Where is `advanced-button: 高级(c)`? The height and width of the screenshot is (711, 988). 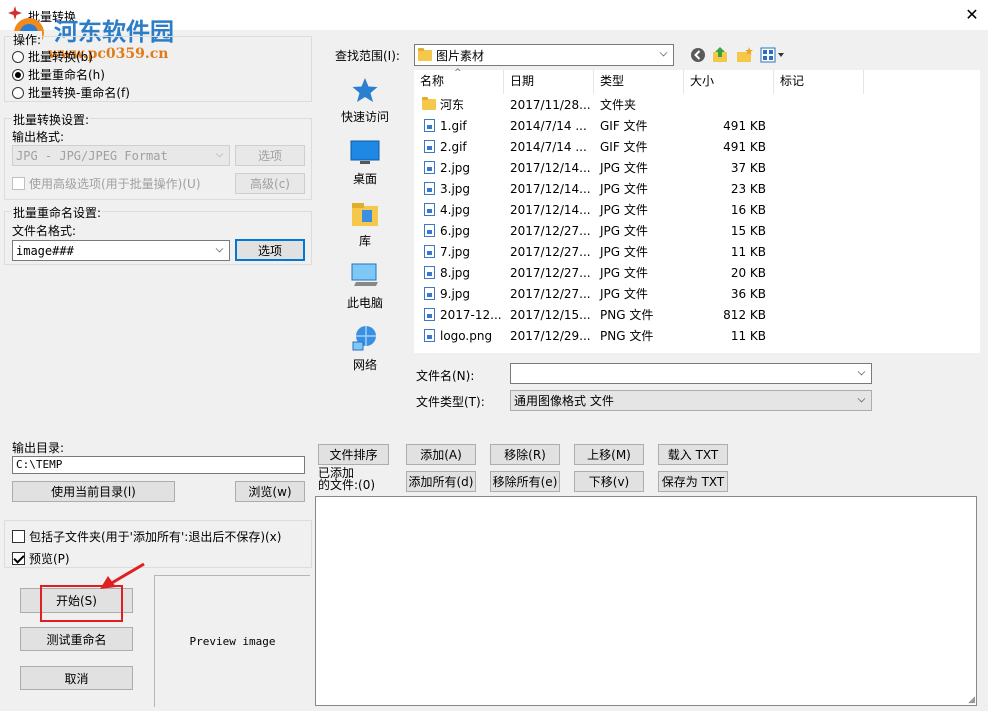
advanced-button: 高级(c) is located at coordinates (270, 183).